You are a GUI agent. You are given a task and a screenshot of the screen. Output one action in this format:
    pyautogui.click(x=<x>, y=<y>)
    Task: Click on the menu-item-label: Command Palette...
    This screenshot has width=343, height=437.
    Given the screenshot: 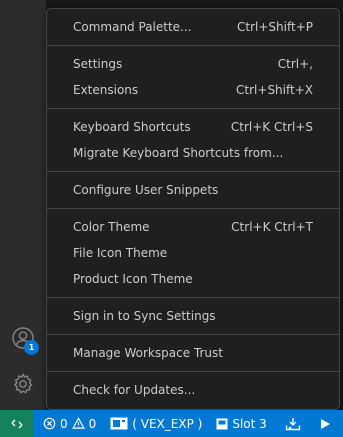 What is the action you would take?
    pyautogui.click(x=132, y=27)
    